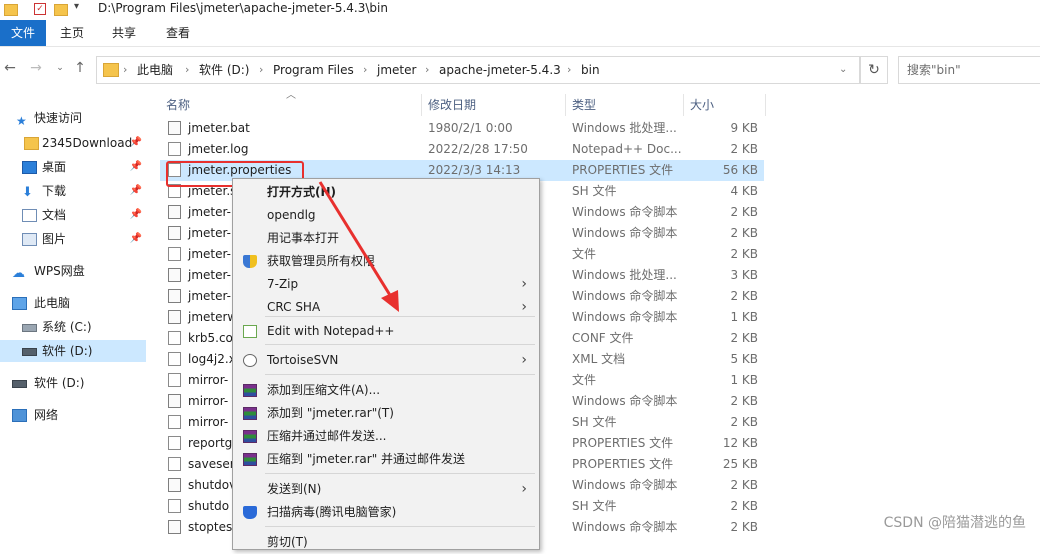  Describe the element at coordinates (29, 239) in the screenshot. I see `picture-icon` at that location.